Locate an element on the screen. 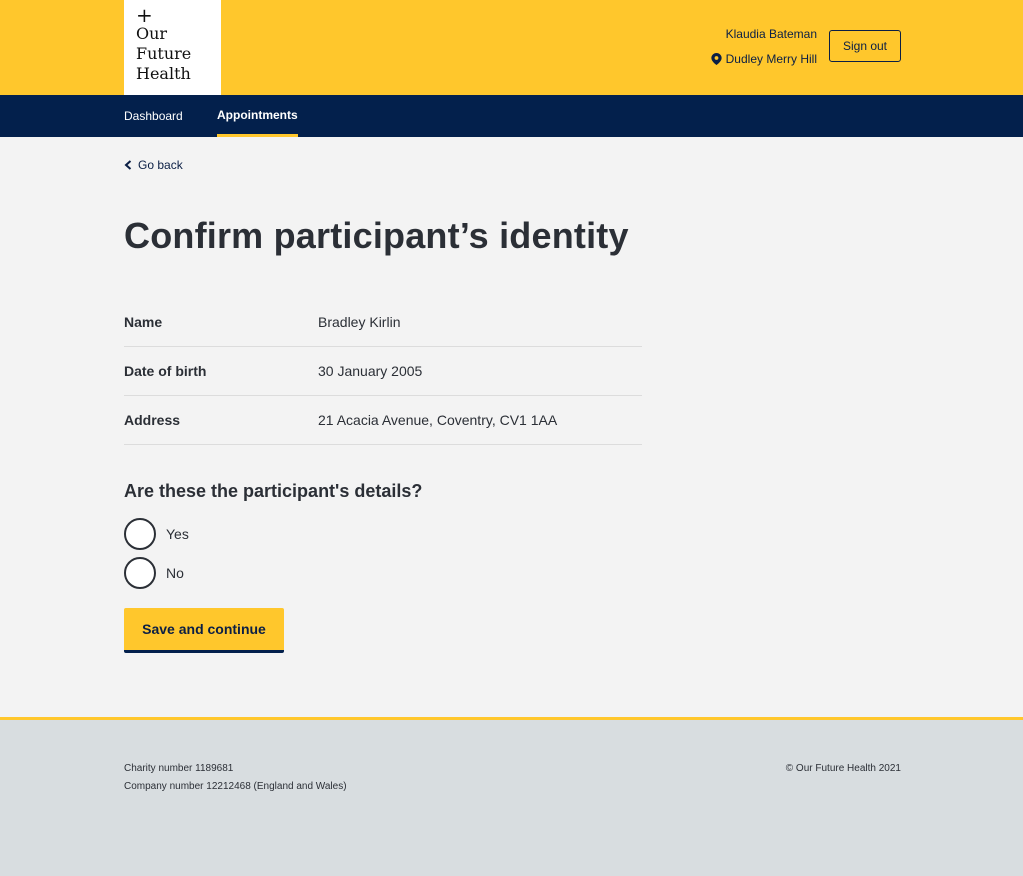 This screenshot has height=876, width=1023. detail-label: Address is located at coordinates (152, 420).